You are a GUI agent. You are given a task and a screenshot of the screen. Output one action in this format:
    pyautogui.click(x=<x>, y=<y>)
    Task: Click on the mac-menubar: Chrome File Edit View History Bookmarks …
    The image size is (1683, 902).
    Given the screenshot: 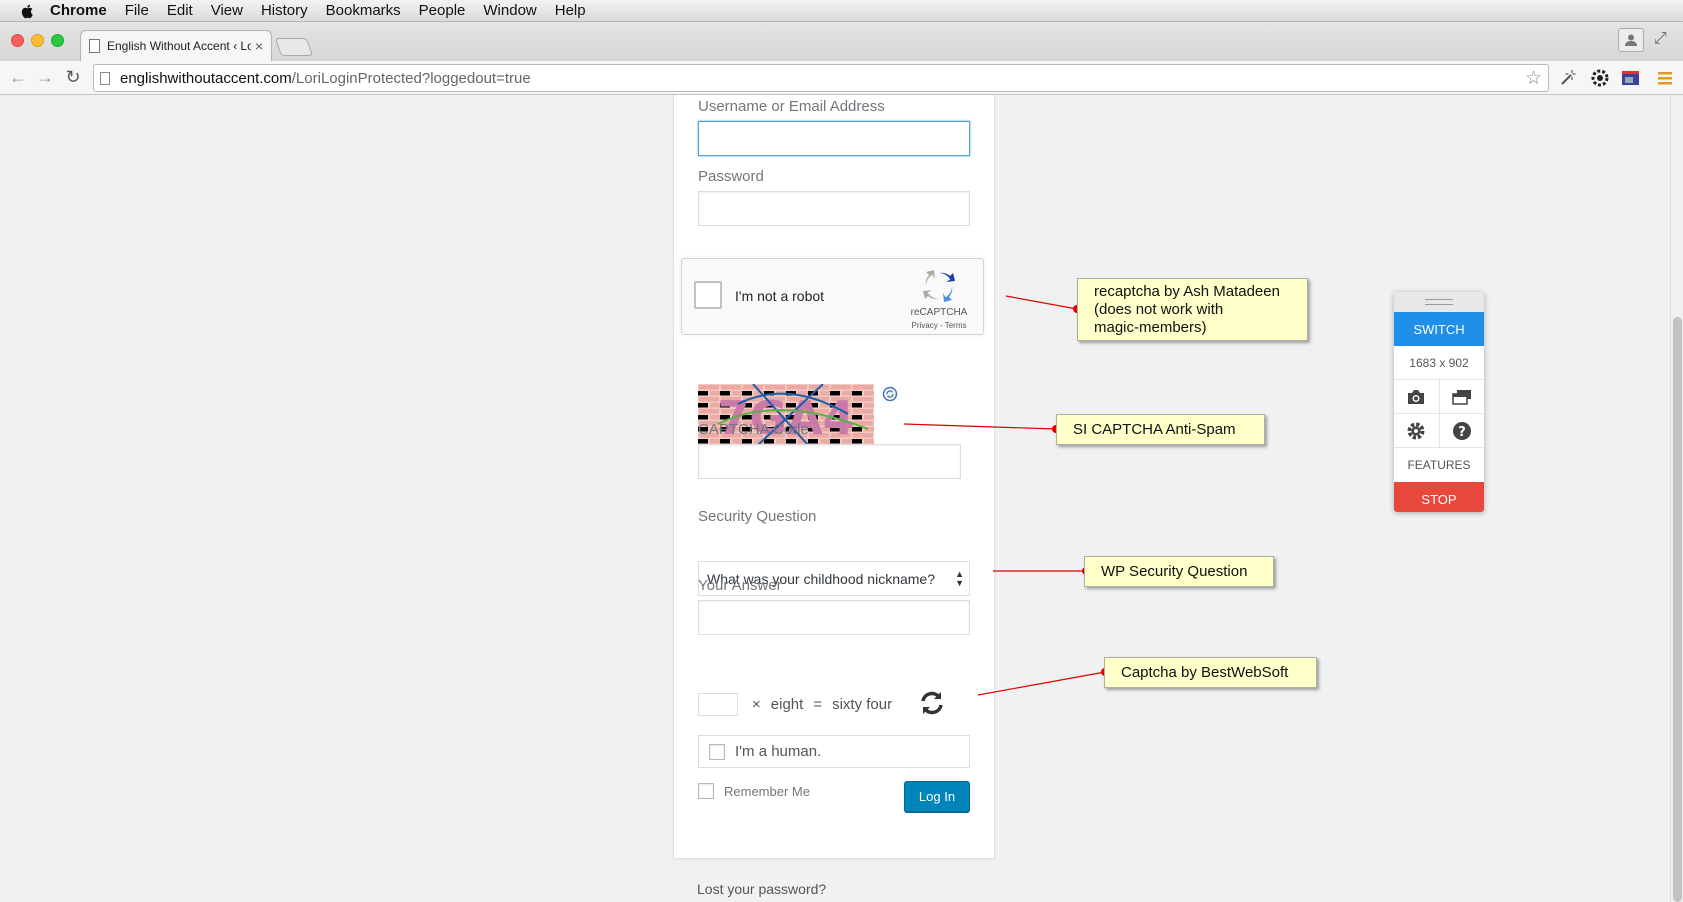 What is the action you would take?
    pyautogui.click(x=841, y=11)
    